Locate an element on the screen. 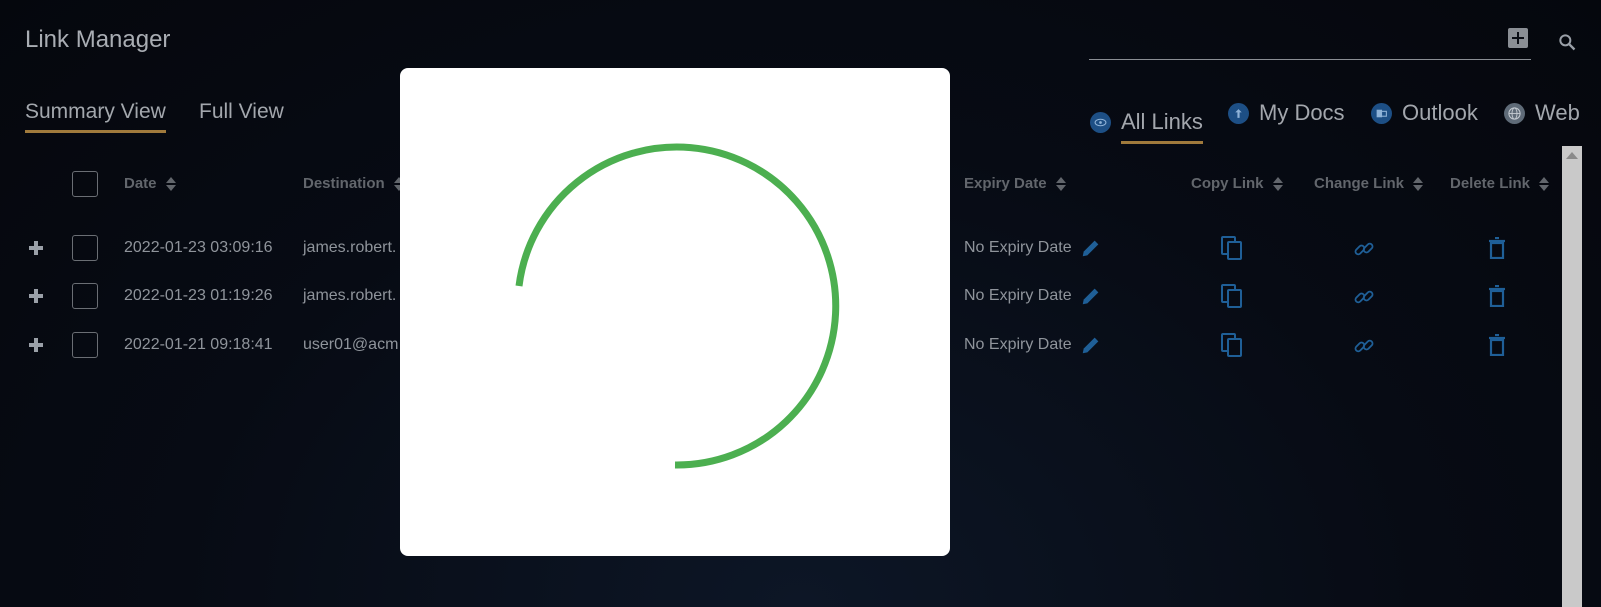 This screenshot has height=607, width=1601. loading-spinner is located at coordinates (677, 306).